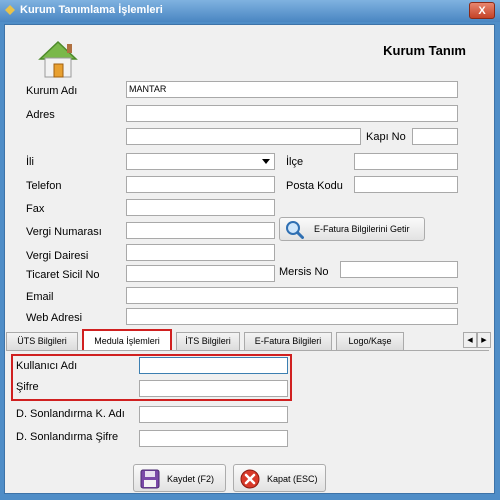 The height and width of the screenshot is (500, 500). I want to click on kapi-no-label: Kapı No, so click(386, 137).